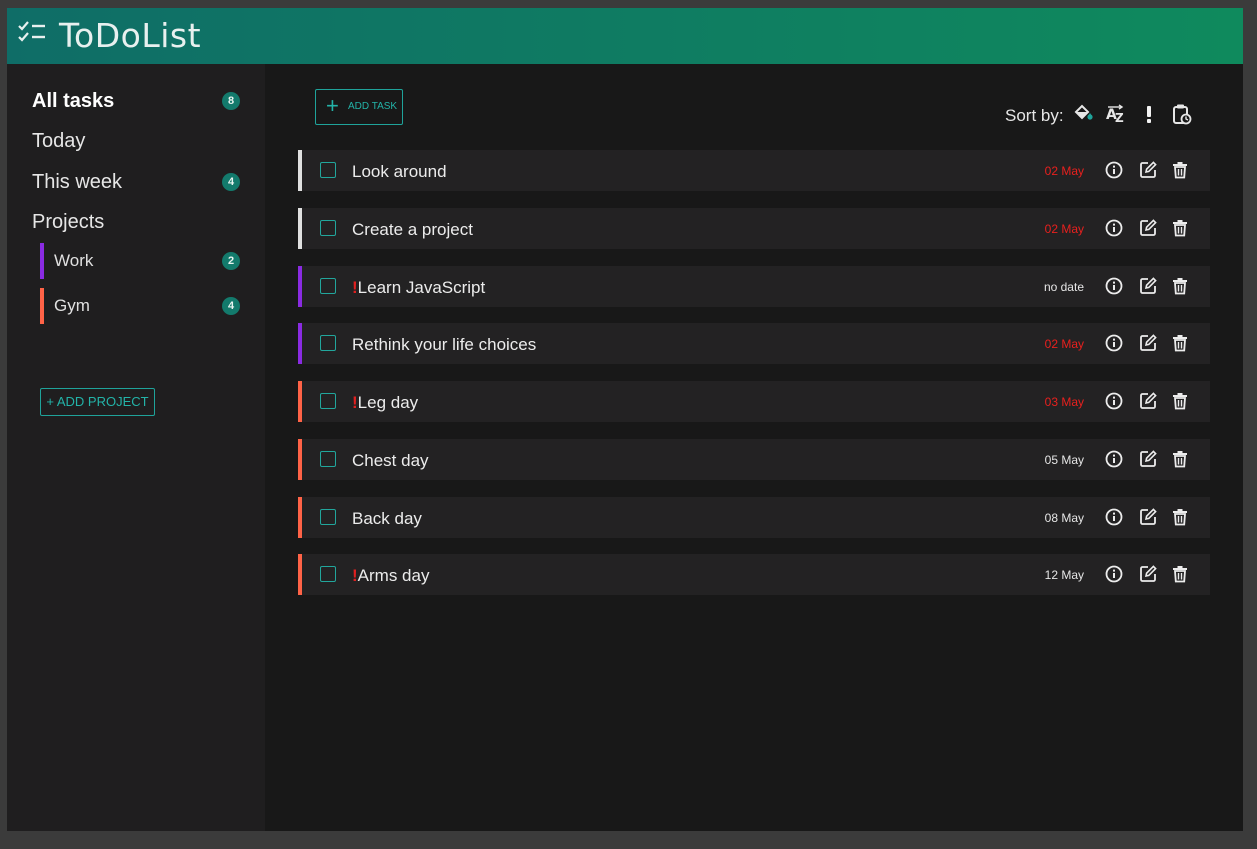 The width and height of the screenshot is (1257, 849). Describe the element at coordinates (231, 306) in the screenshot. I see `gym-count-badge: 4` at that location.